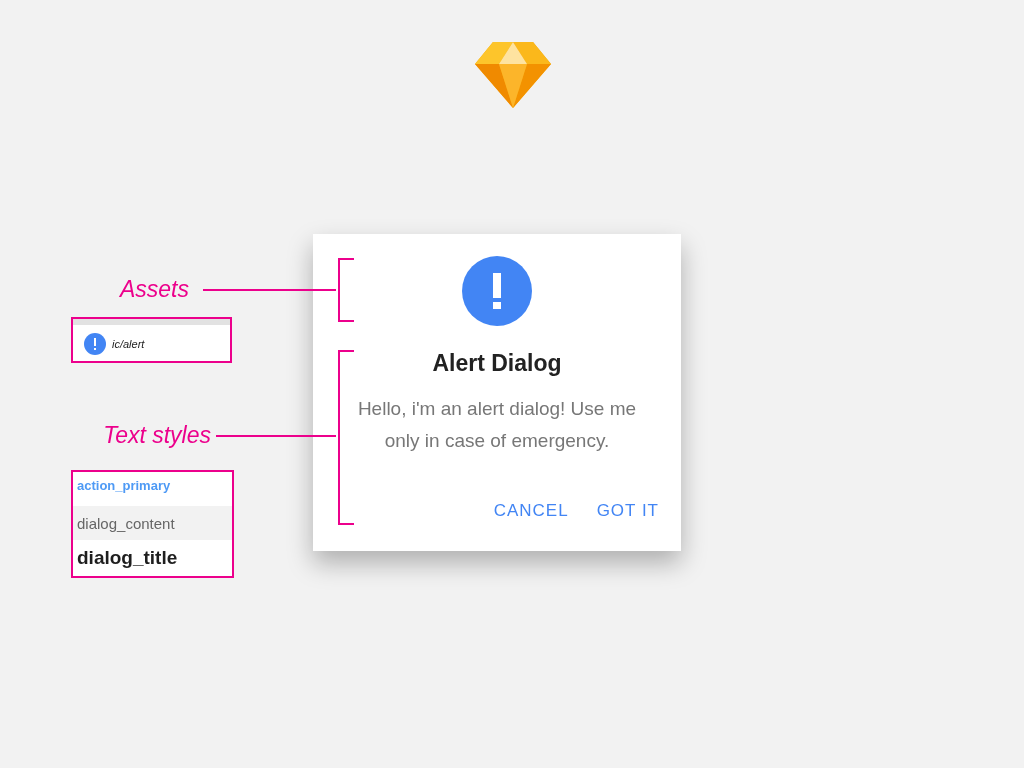  Describe the element at coordinates (128, 344) in the screenshot. I see `asset-name: ic/alert` at that location.